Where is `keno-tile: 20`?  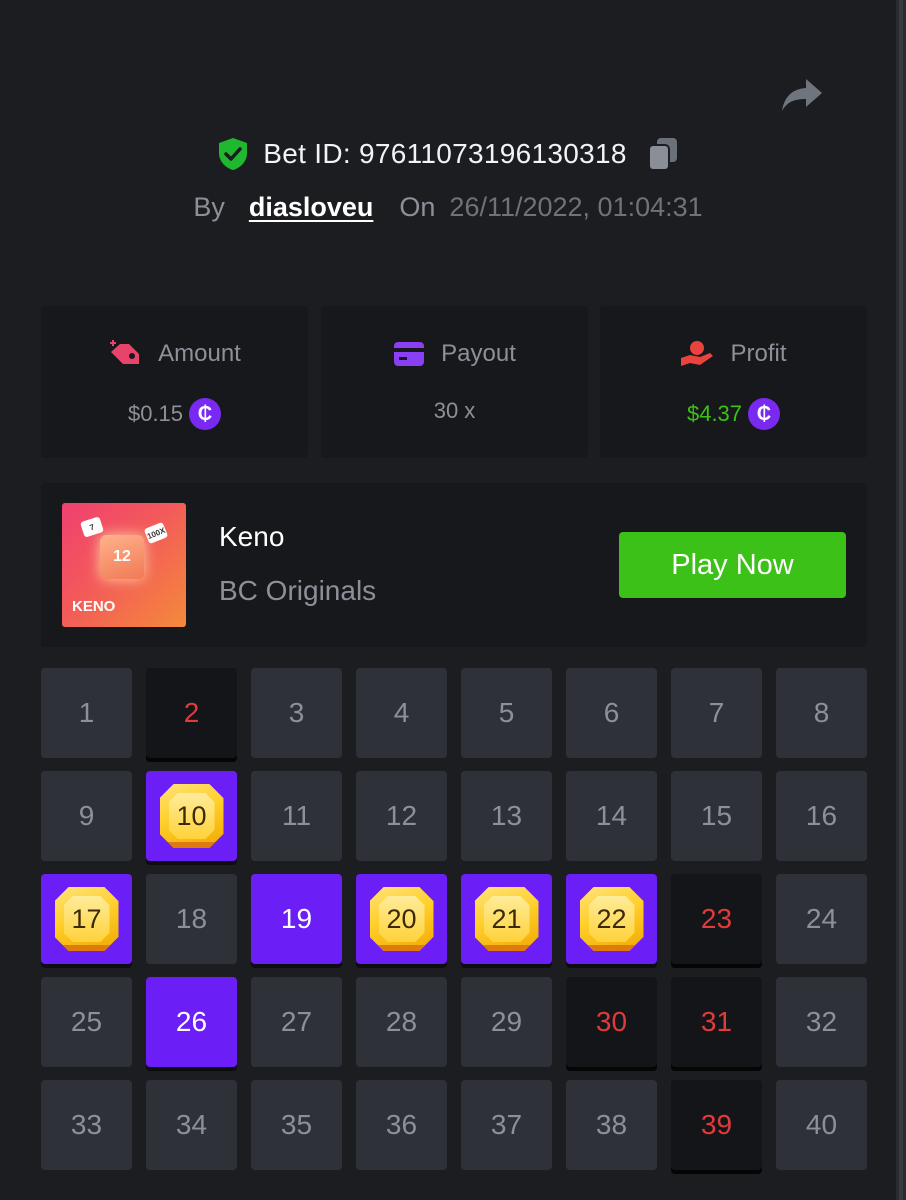
keno-tile: 20 is located at coordinates (401, 919).